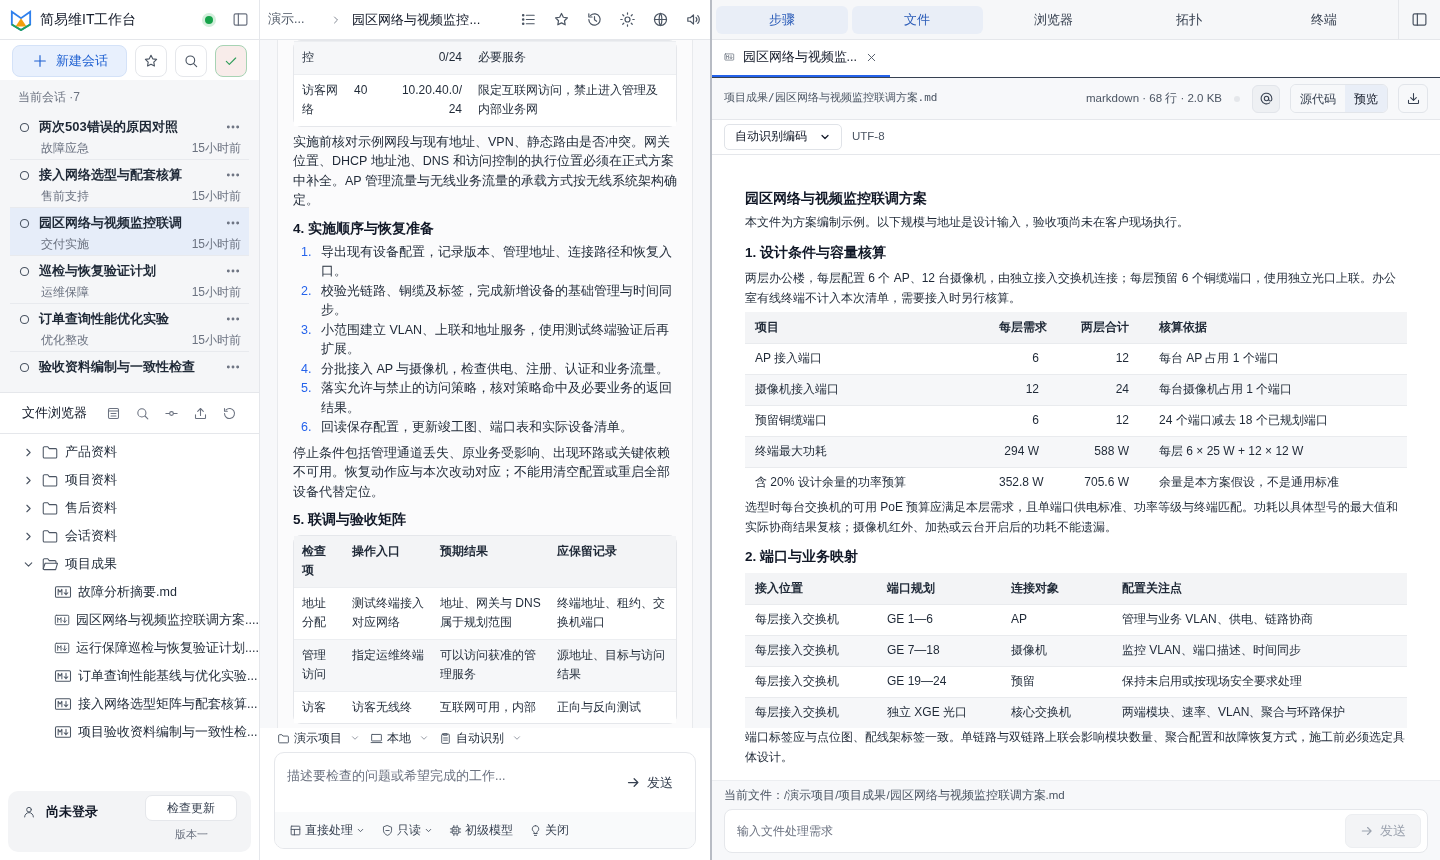 This screenshot has width=1440, height=860. Describe the element at coordinates (229, 413) in the screenshot. I see `refresh-button` at that location.